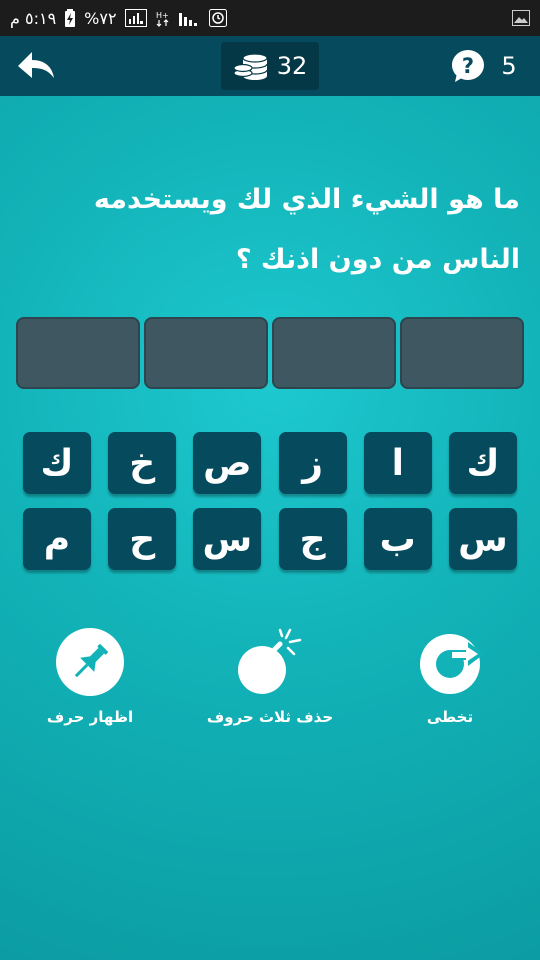 The image size is (540, 960). What do you see at coordinates (189, 18) in the screenshot?
I see `signal-bars-icon` at bounding box center [189, 18].